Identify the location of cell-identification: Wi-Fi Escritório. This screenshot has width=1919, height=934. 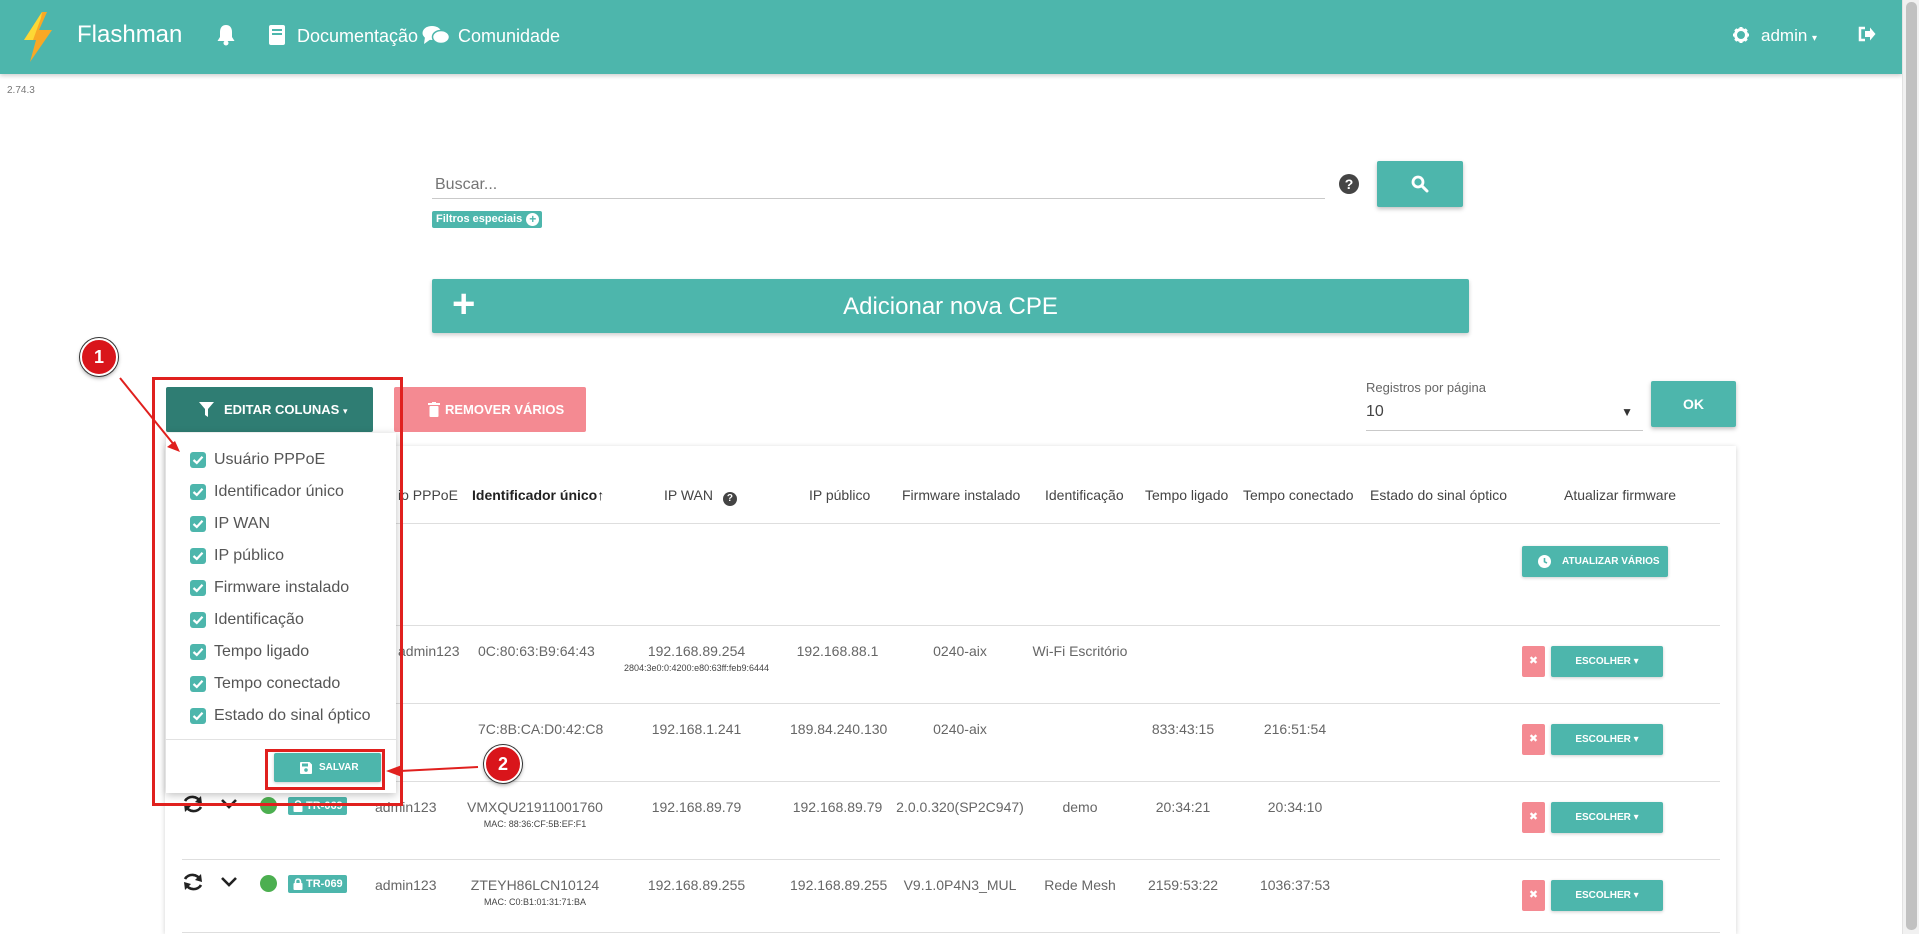
(1080, 651).